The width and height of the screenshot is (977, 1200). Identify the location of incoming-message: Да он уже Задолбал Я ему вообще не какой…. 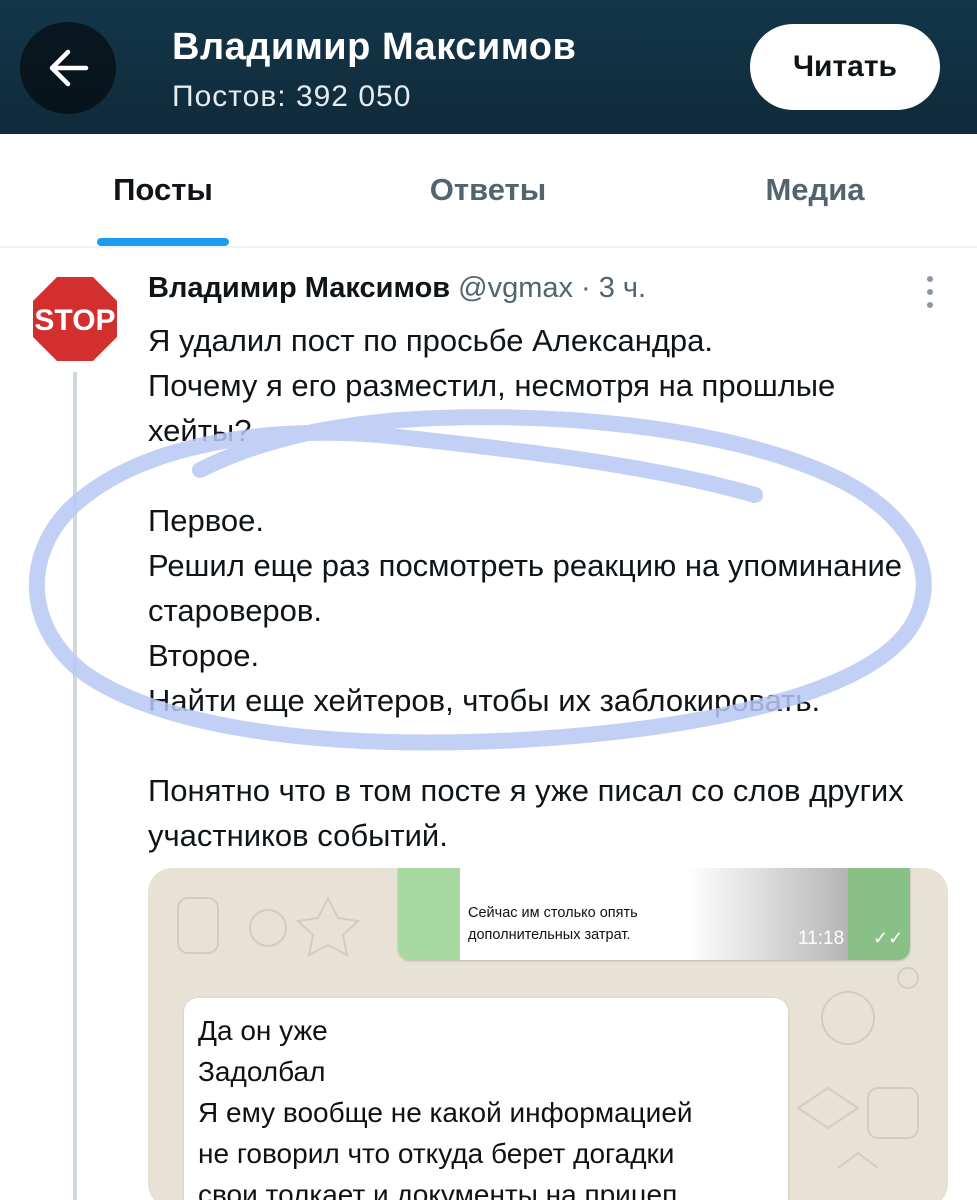
(486, 1099).